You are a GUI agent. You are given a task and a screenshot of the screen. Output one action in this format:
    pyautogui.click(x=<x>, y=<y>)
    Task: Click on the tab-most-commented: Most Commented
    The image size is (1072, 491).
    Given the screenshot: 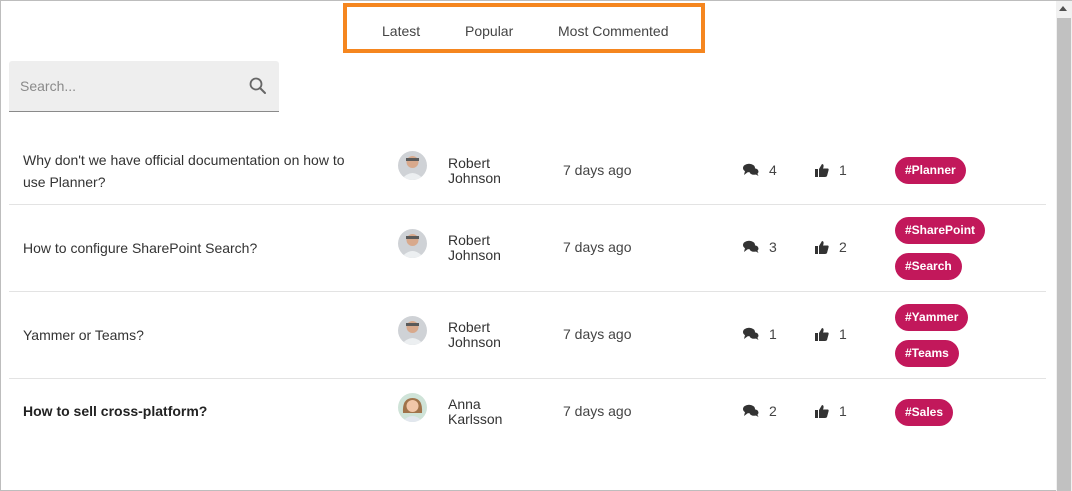 What is the action you would take?
    pyautogui.click(x=613, y=31)
    